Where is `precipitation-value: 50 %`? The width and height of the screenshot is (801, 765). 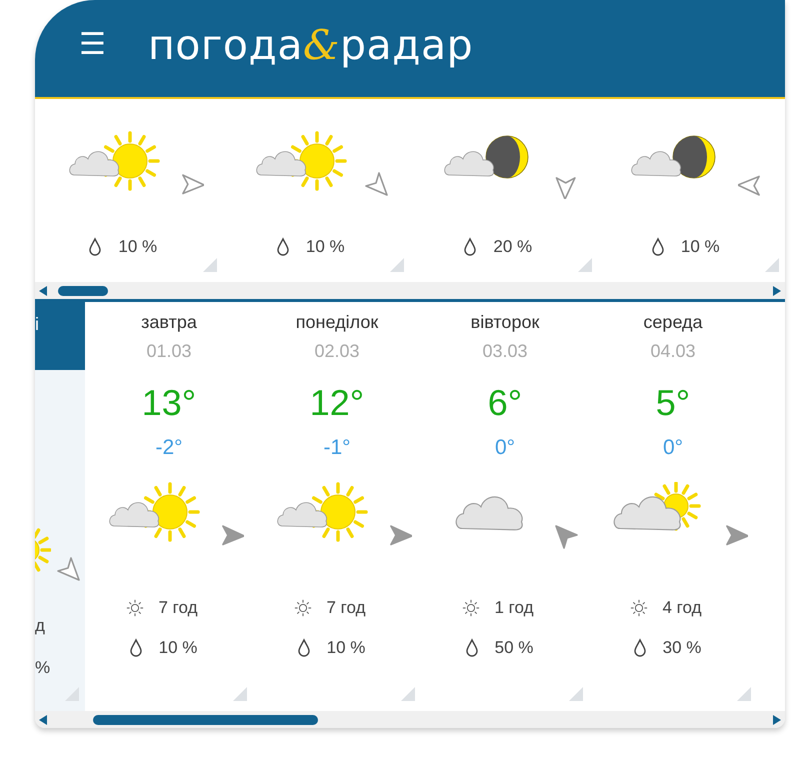 precipitation-value: 50 % is located at coordinates (514, 648).